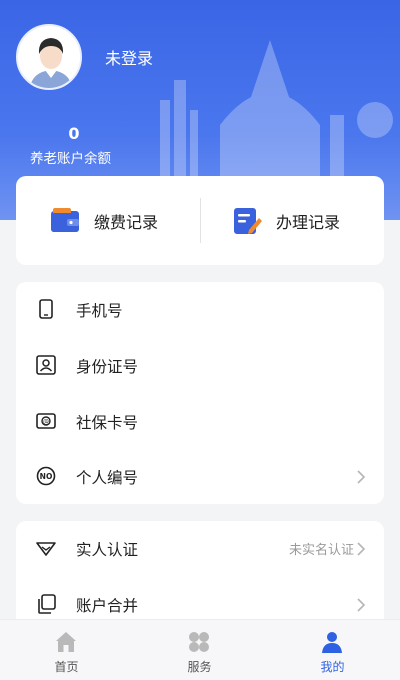 Image resolution: width=400 pixels, height=680 pixels. What do you see at coordinates (74, 133) in the screenshot?
I see `balance-value: 0` at bounding box center [74, 133].